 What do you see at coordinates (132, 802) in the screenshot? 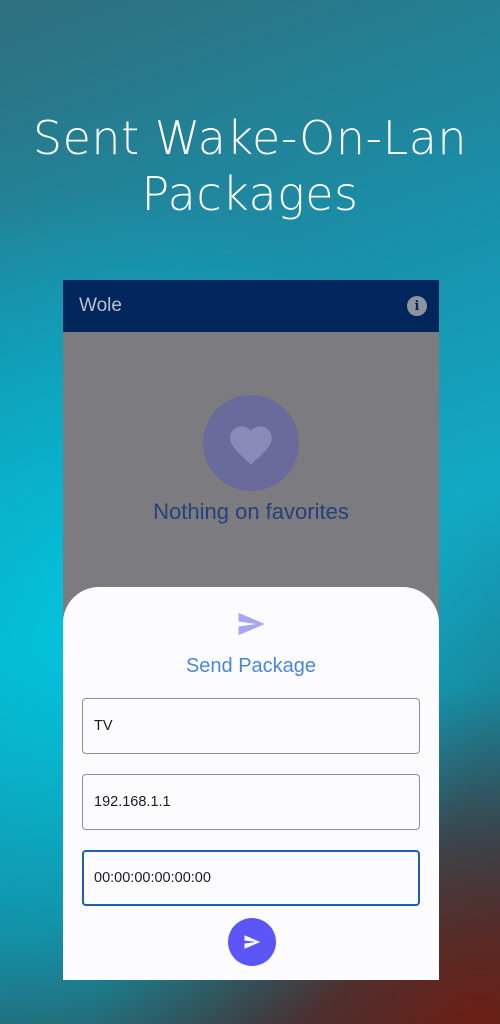
I see `ip-address-field-value: 192.168.1.1` at bounding box center [132, 802].